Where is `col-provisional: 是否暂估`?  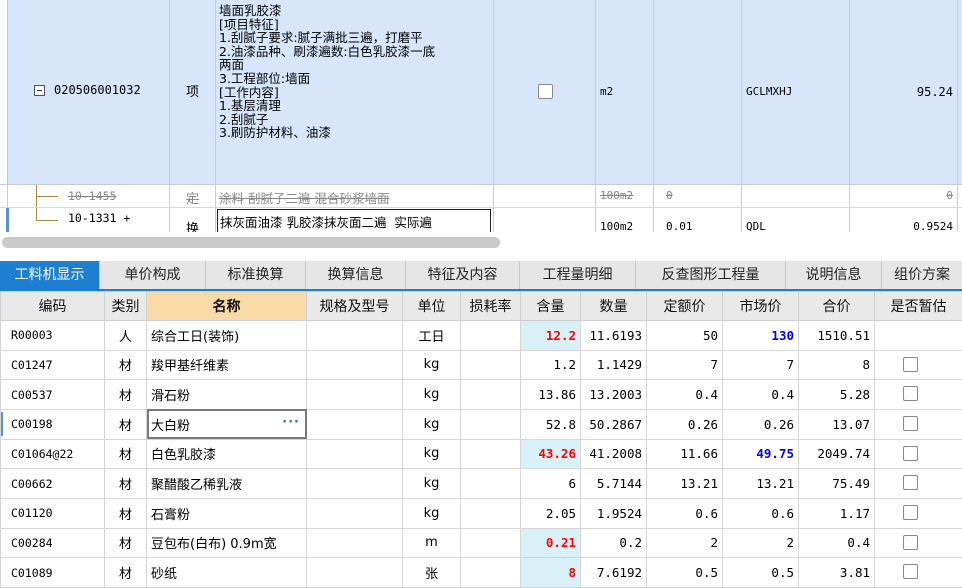 col-provisional: 是否暂估 is located at coordinates (918, 306).